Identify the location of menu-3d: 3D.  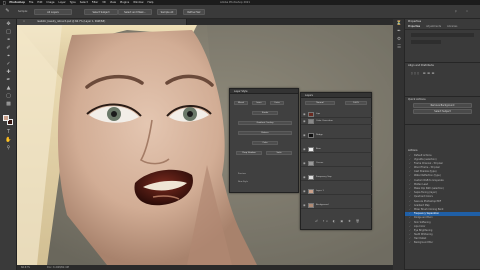
(104, 2).